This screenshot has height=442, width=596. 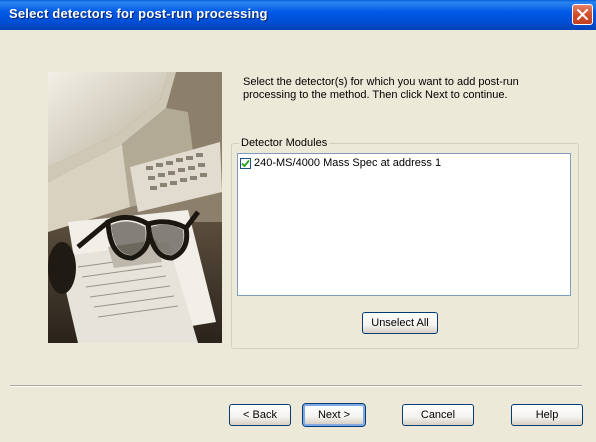 I want to click on checkmark-icon, so click(x=245, y=163).